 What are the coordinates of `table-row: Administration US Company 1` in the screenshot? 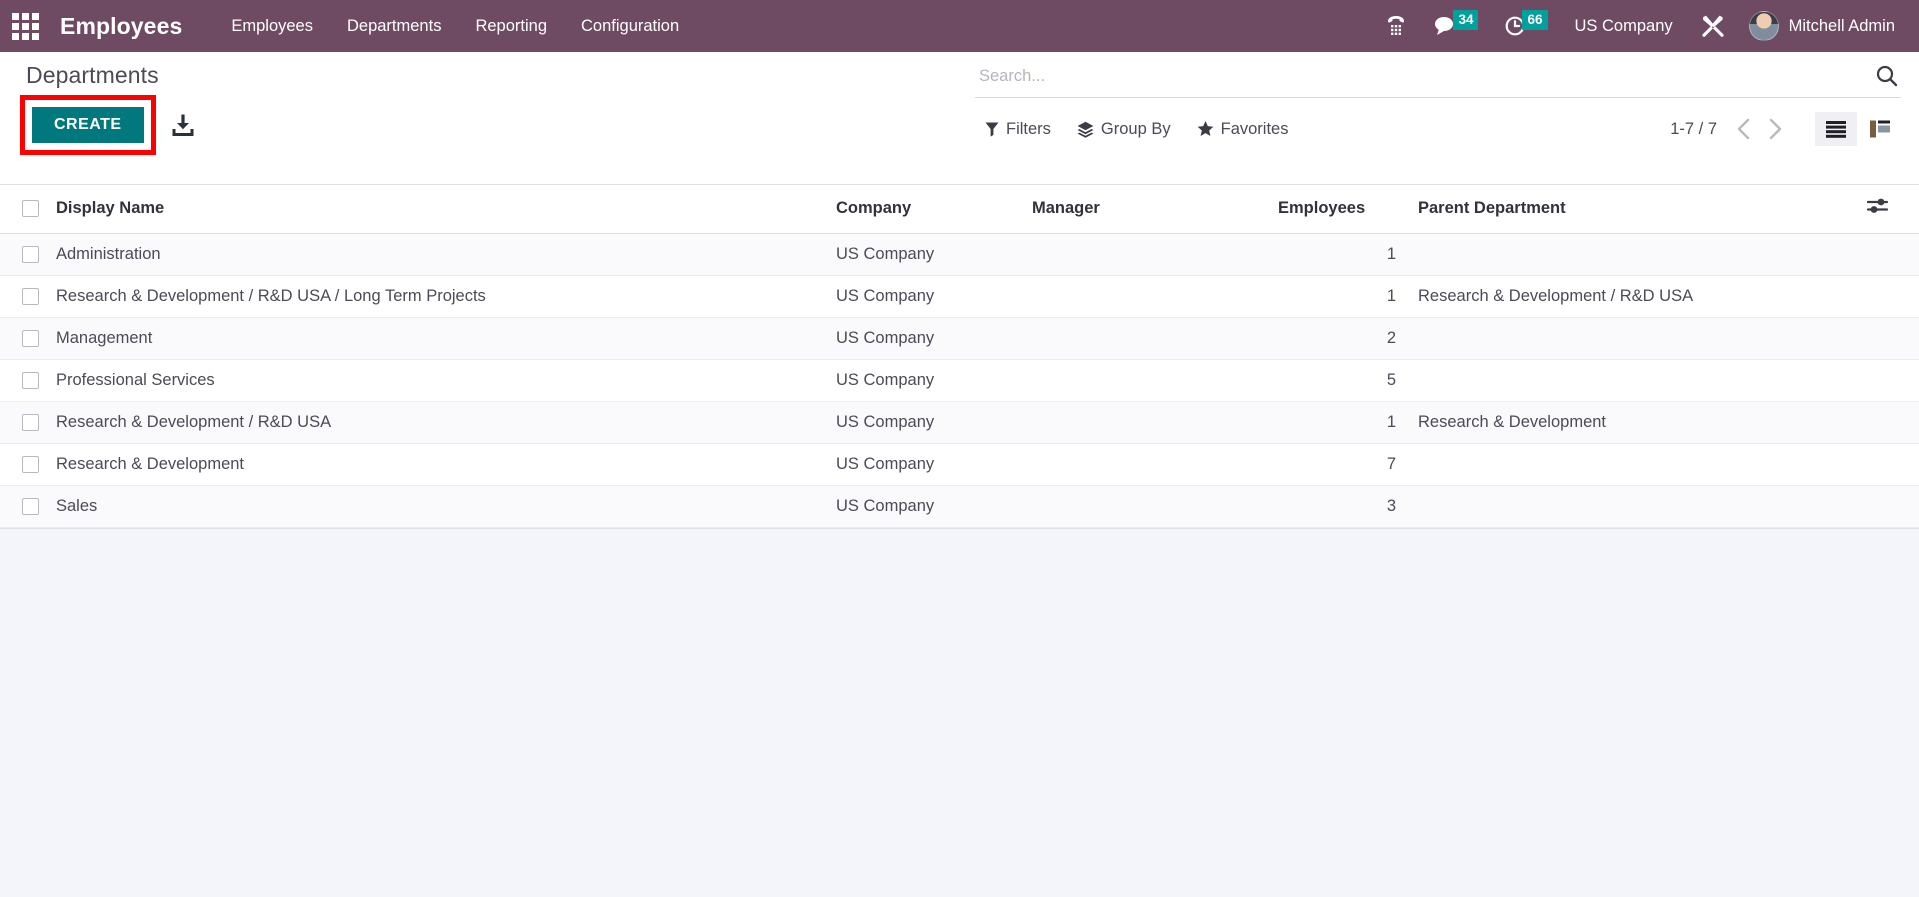 It's located at (959, 254).